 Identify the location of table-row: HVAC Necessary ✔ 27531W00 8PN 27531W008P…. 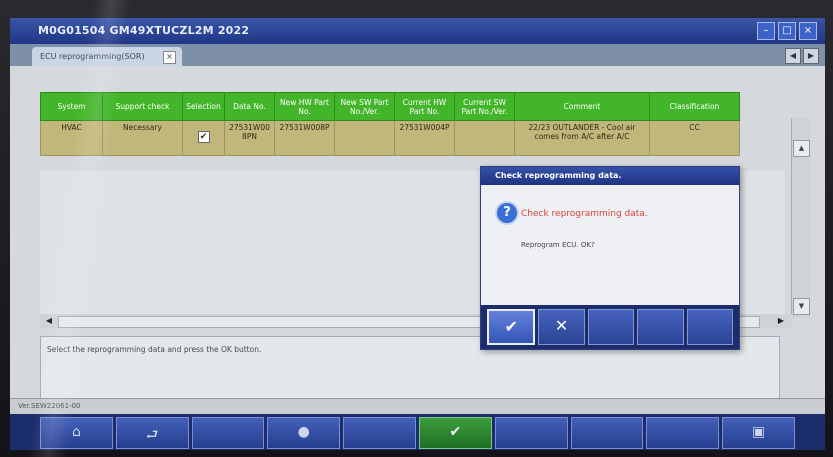
(390, 138).